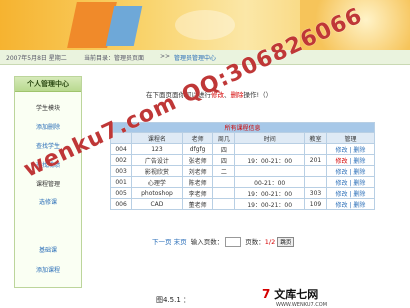 The image size is (410, 308). What do you see at coordinates (157, 182) in the screenshot?
I see `cell-name: 心理学` at bounding box center [157, 182].